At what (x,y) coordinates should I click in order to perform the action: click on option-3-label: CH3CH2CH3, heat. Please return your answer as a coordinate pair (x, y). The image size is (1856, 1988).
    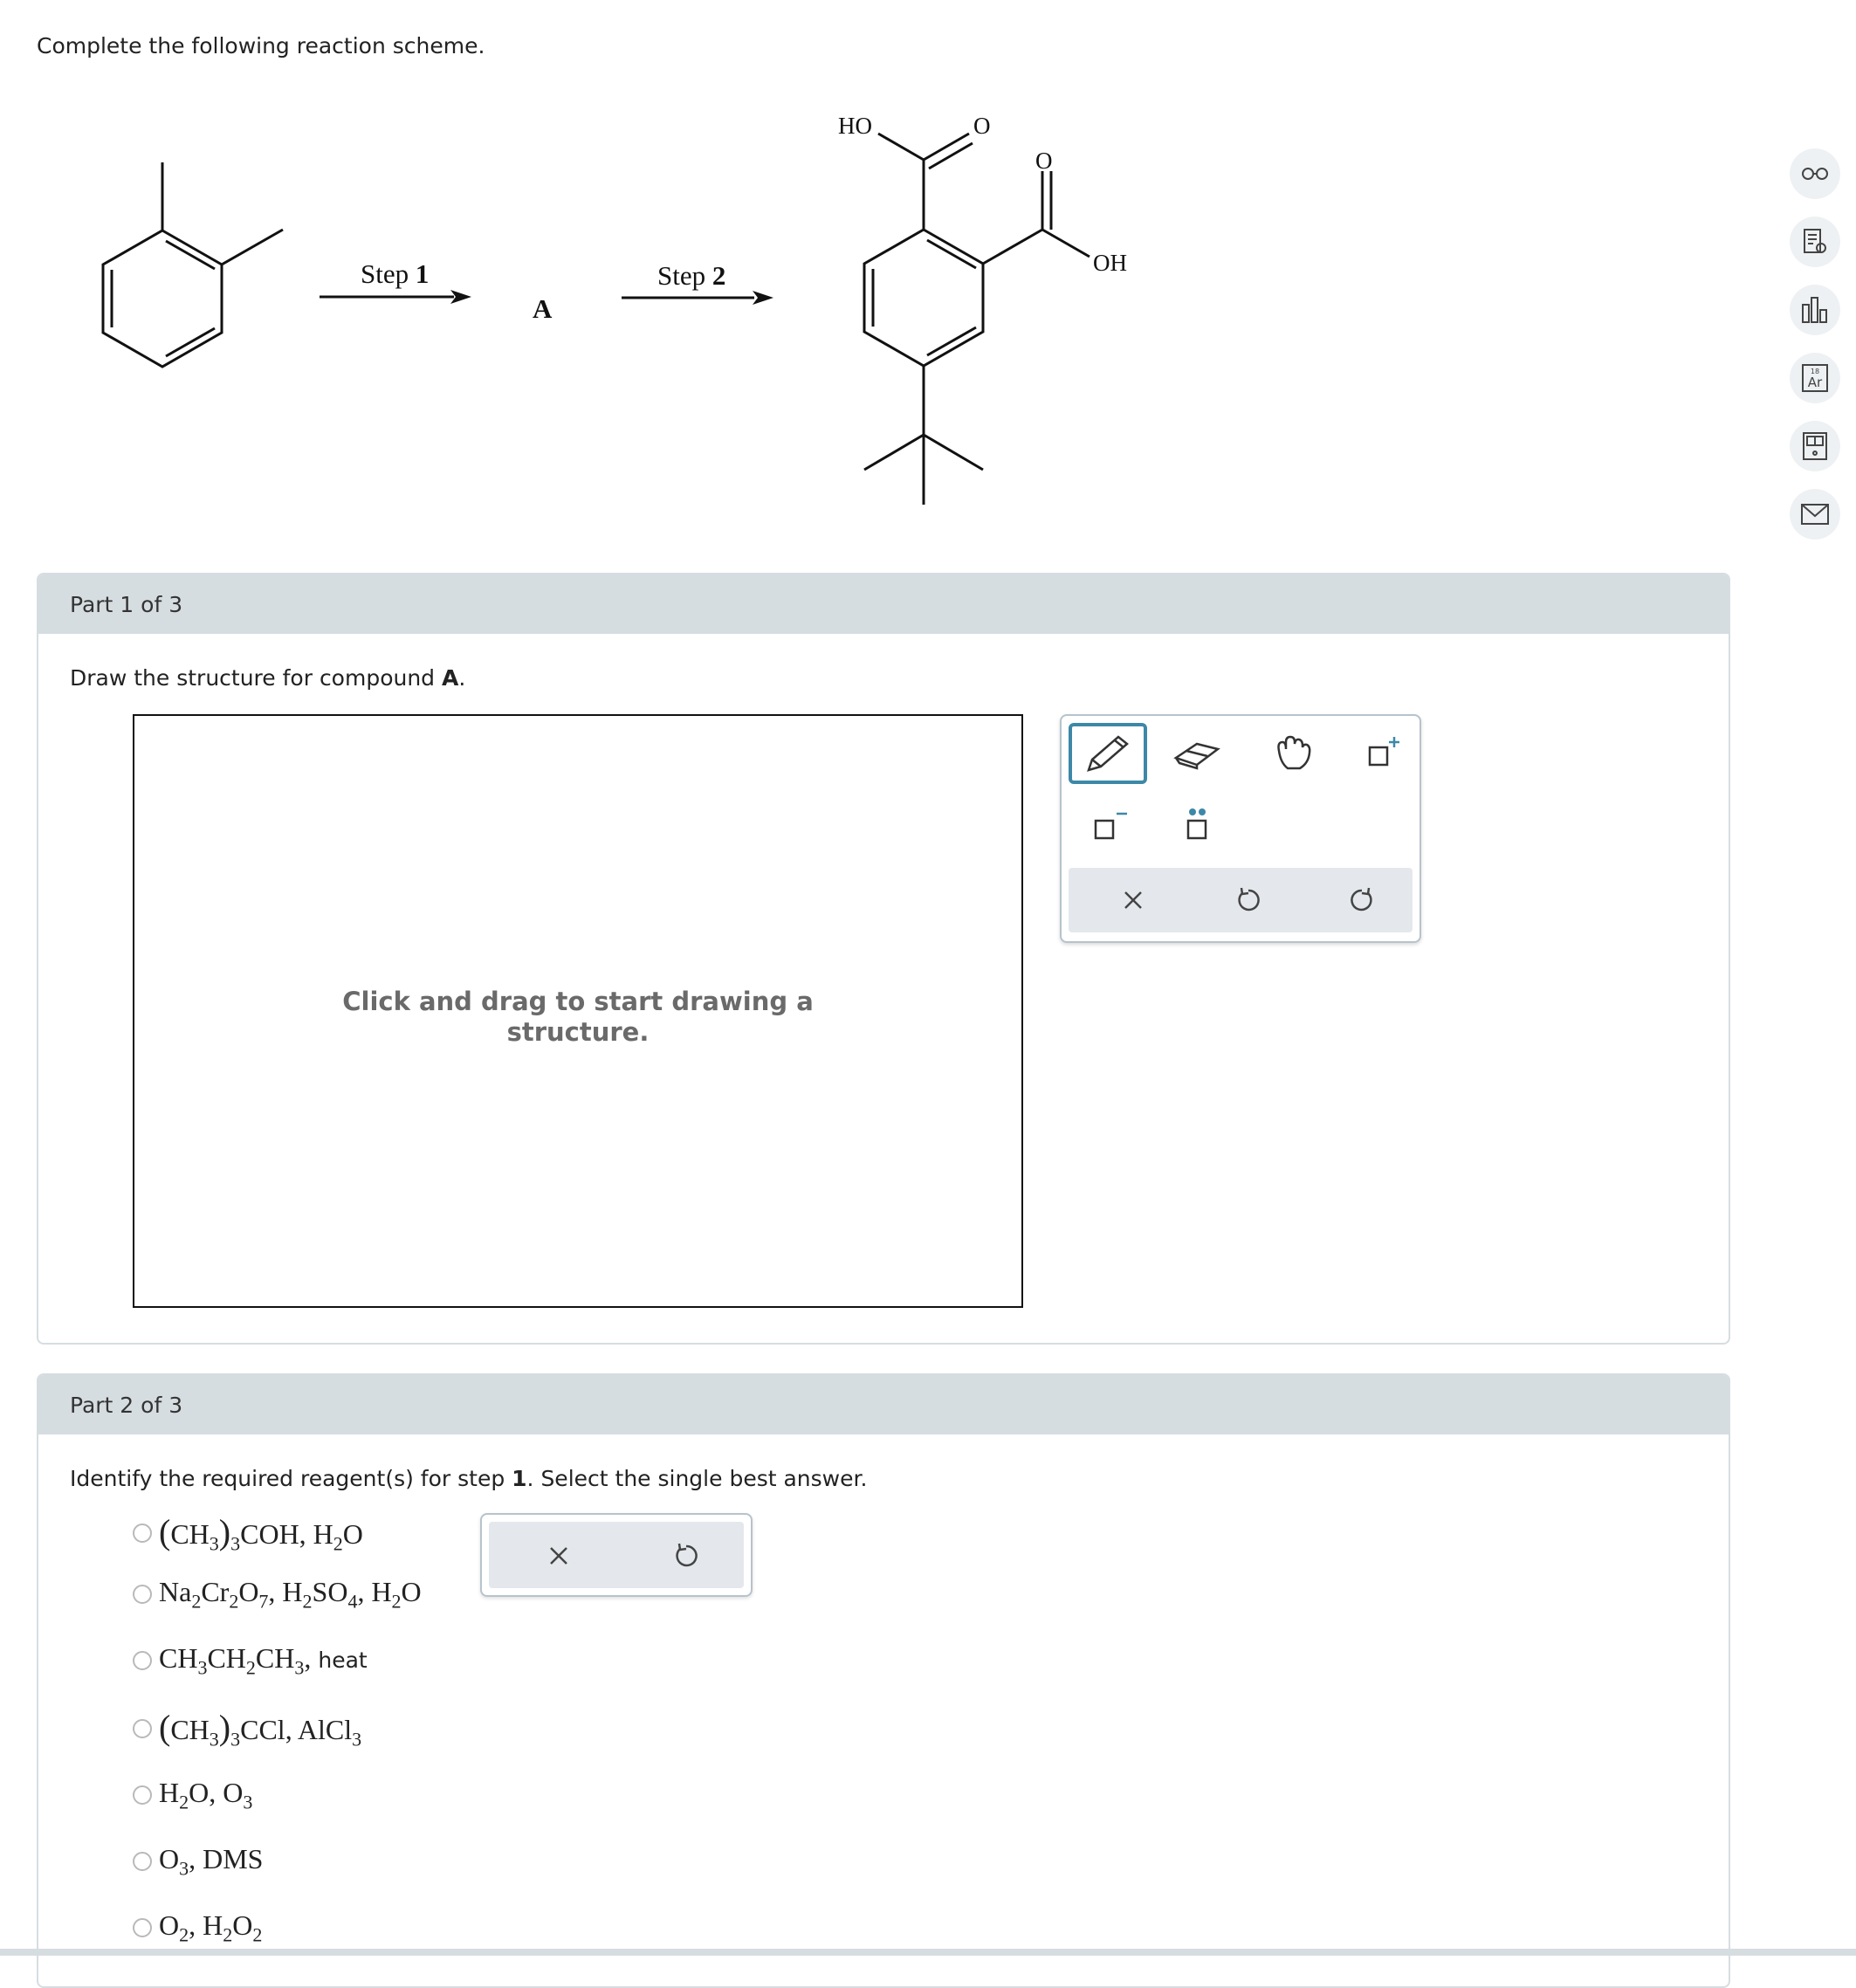
    Looking at the image, I should click on (263, 1660).